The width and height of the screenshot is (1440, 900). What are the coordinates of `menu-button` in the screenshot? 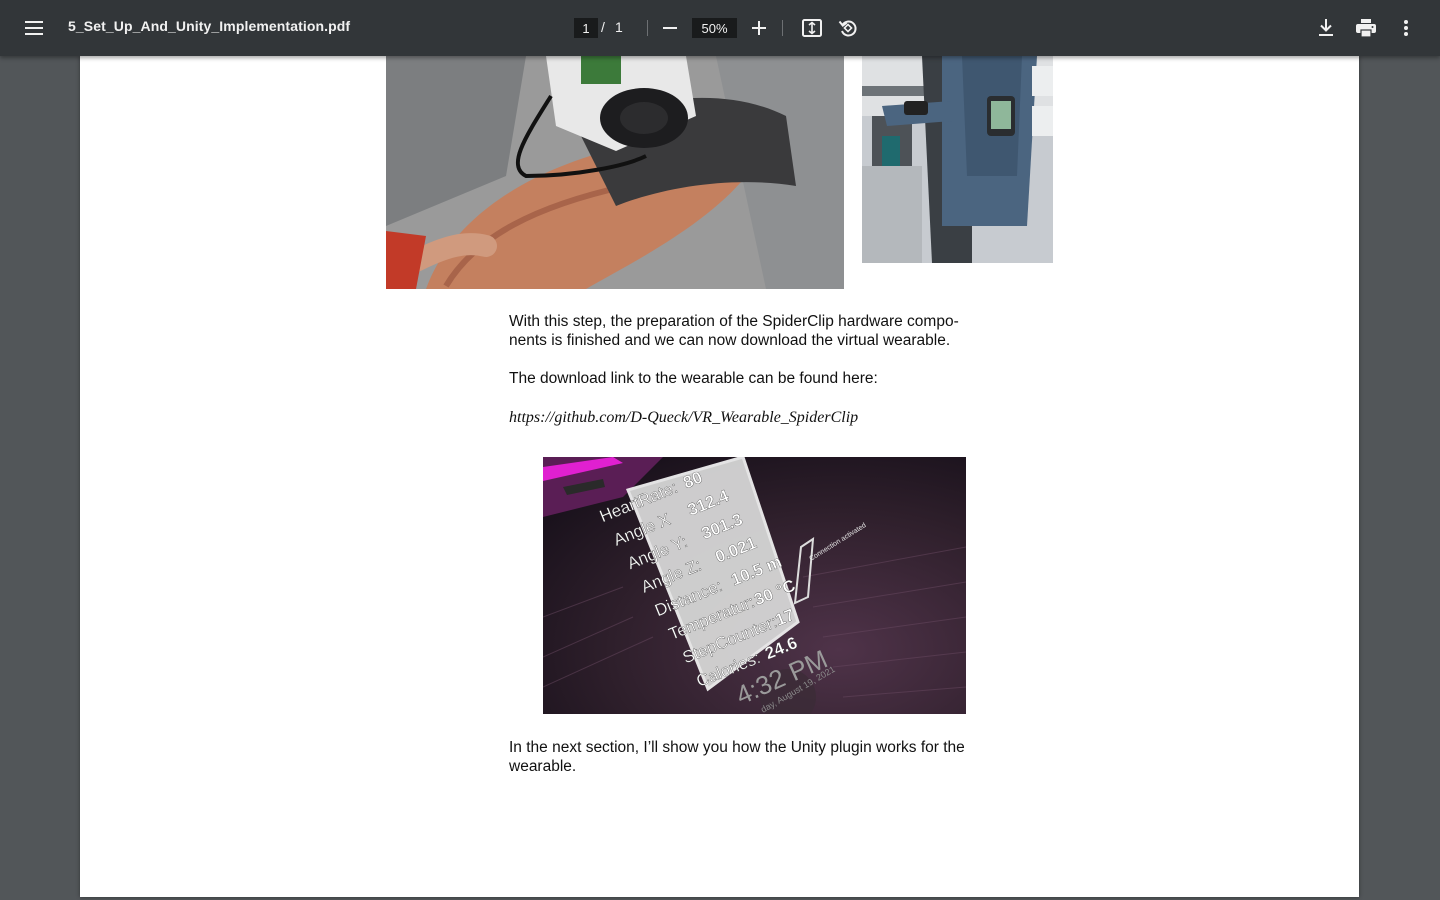 It's located at (34, 28).